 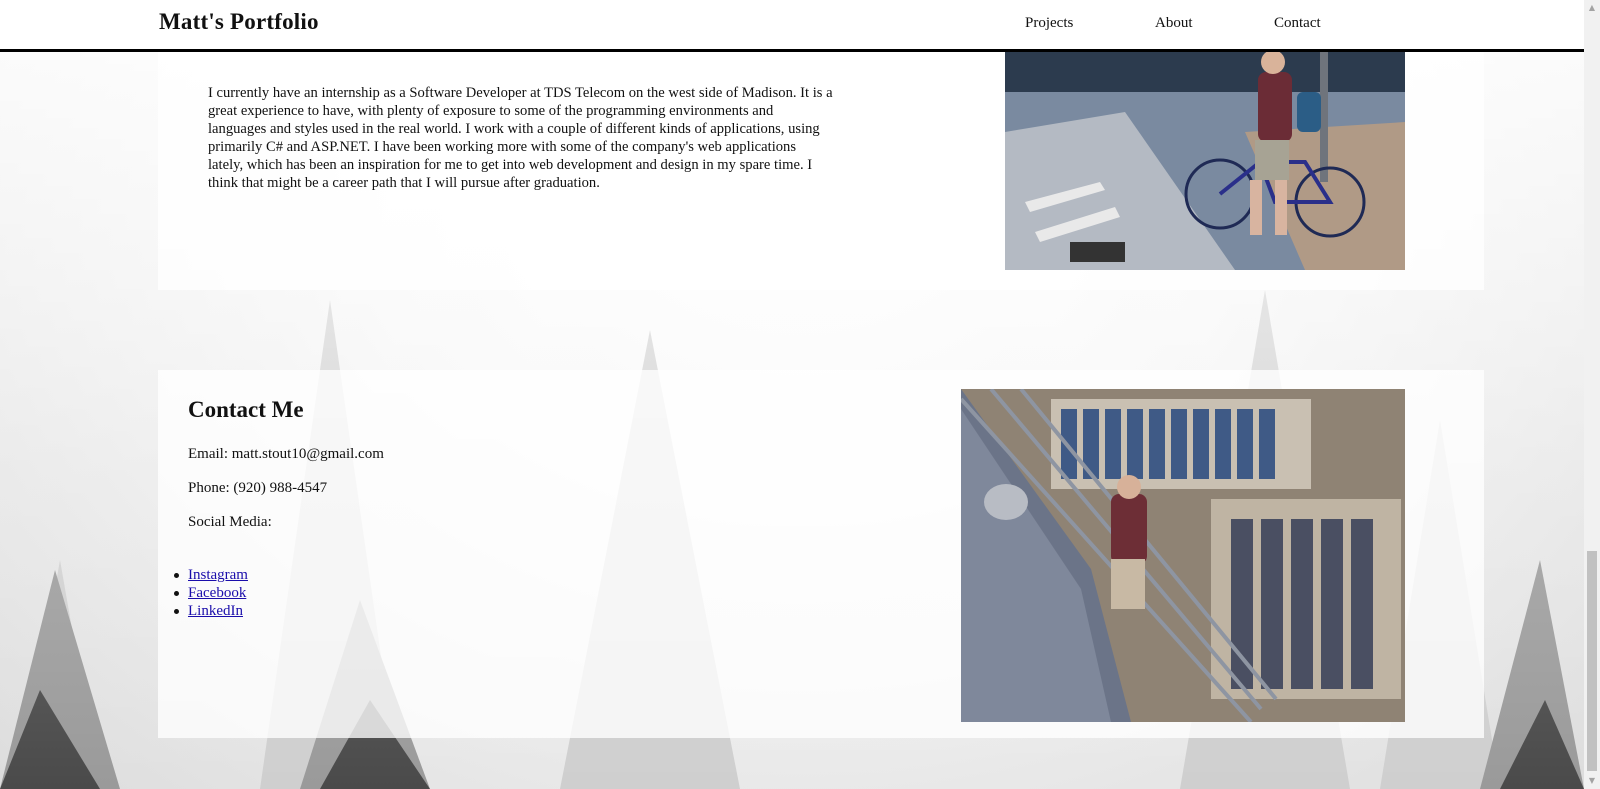 What do you see at coordinates (1592, 661) in the screenshot?
I see `scrollbar-thumb` at bounding box center [1592, 661].